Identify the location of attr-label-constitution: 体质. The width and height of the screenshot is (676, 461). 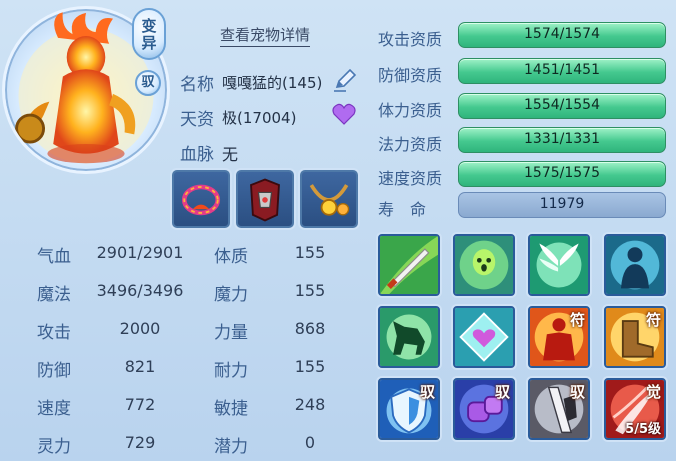
(231, 257).